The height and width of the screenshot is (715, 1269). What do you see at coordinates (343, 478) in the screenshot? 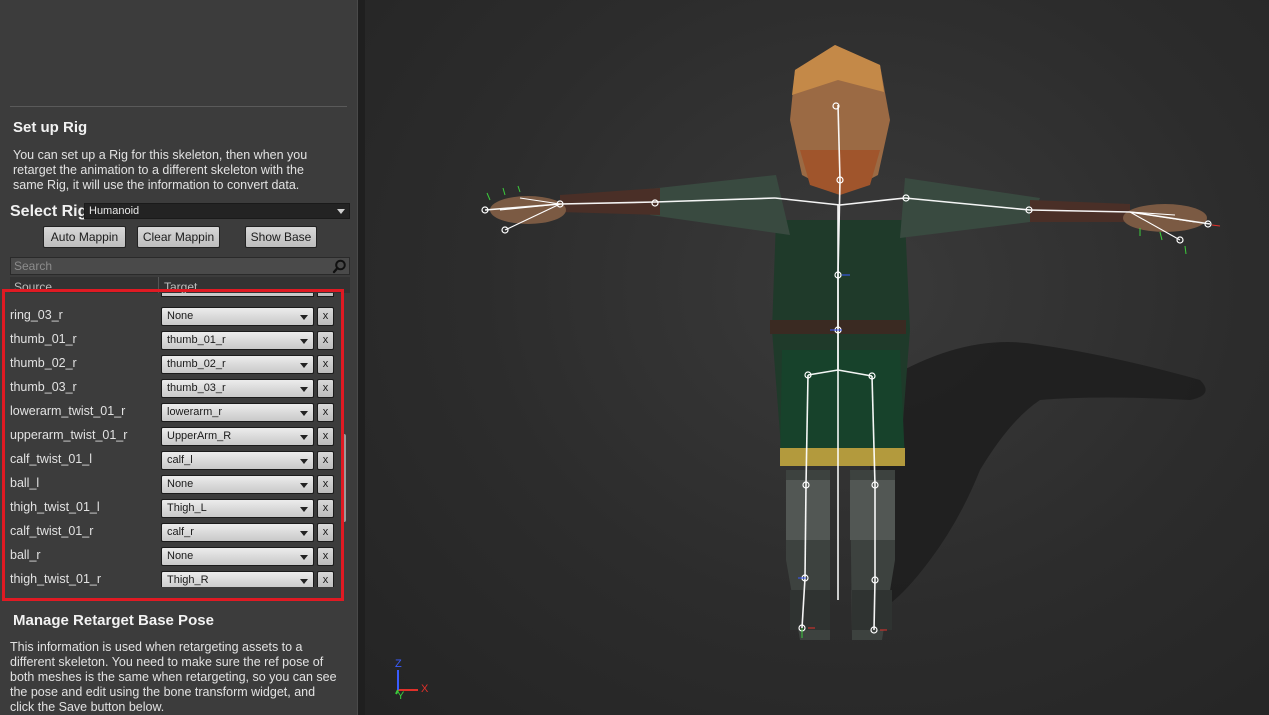
I see `scrollbar-thumb` at bounding box center [343, 478].